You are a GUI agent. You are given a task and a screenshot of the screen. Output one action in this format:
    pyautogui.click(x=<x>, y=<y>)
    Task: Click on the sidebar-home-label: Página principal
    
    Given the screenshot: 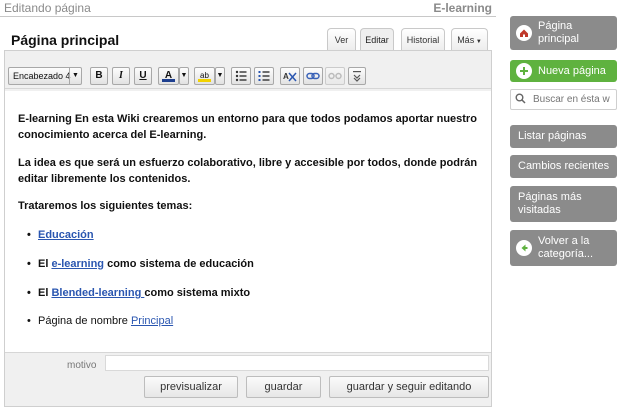 What is the action you would take?
    pyautogui.click(x=558, y=32)
    